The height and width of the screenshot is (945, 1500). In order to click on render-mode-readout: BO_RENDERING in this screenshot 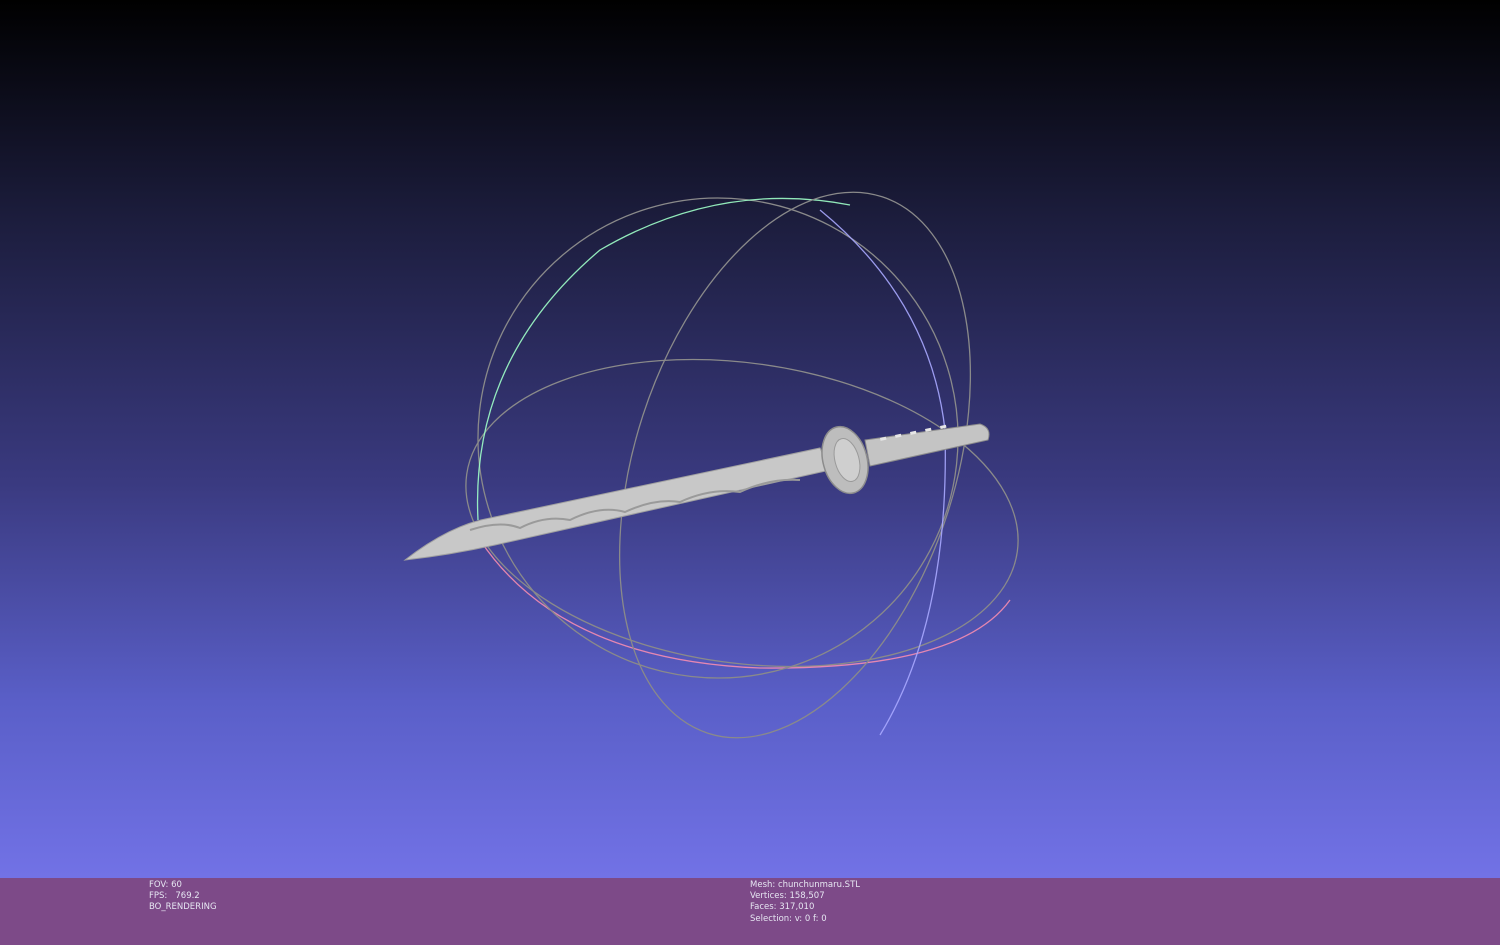, I will do `click(183, 907)`.